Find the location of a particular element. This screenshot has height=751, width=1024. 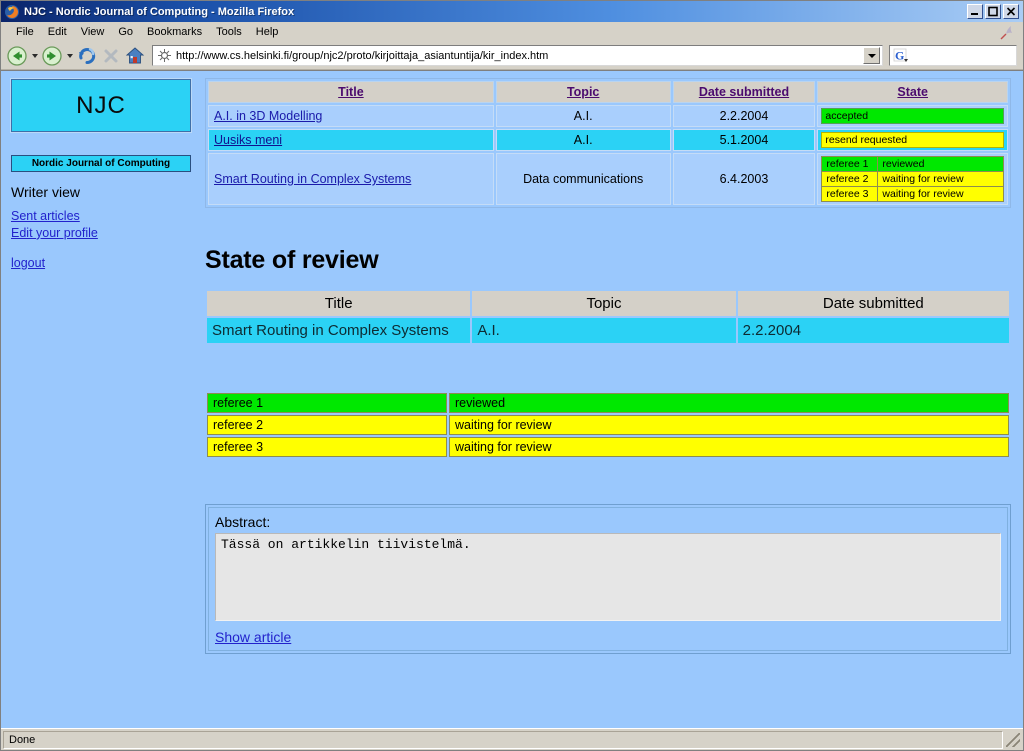

menu-view: View is located at coordinates (93, 32).